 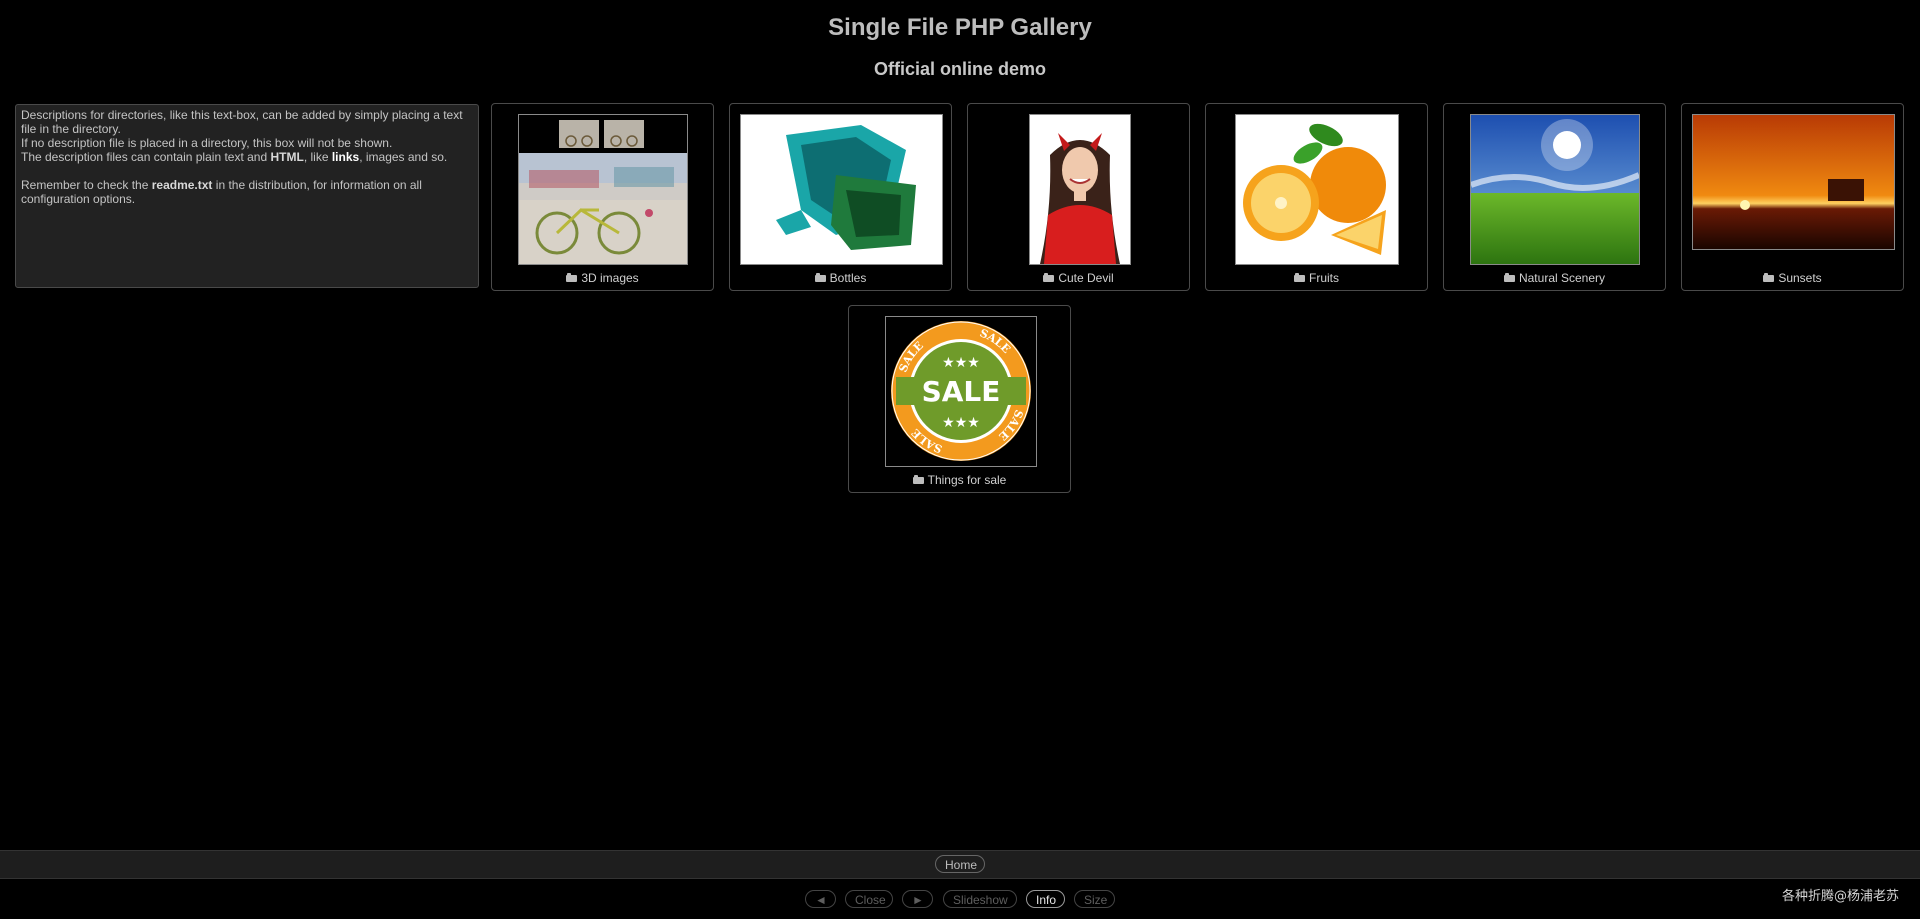 I want to click on slideshow-button: Slideshow, so click(x=980, y=899).